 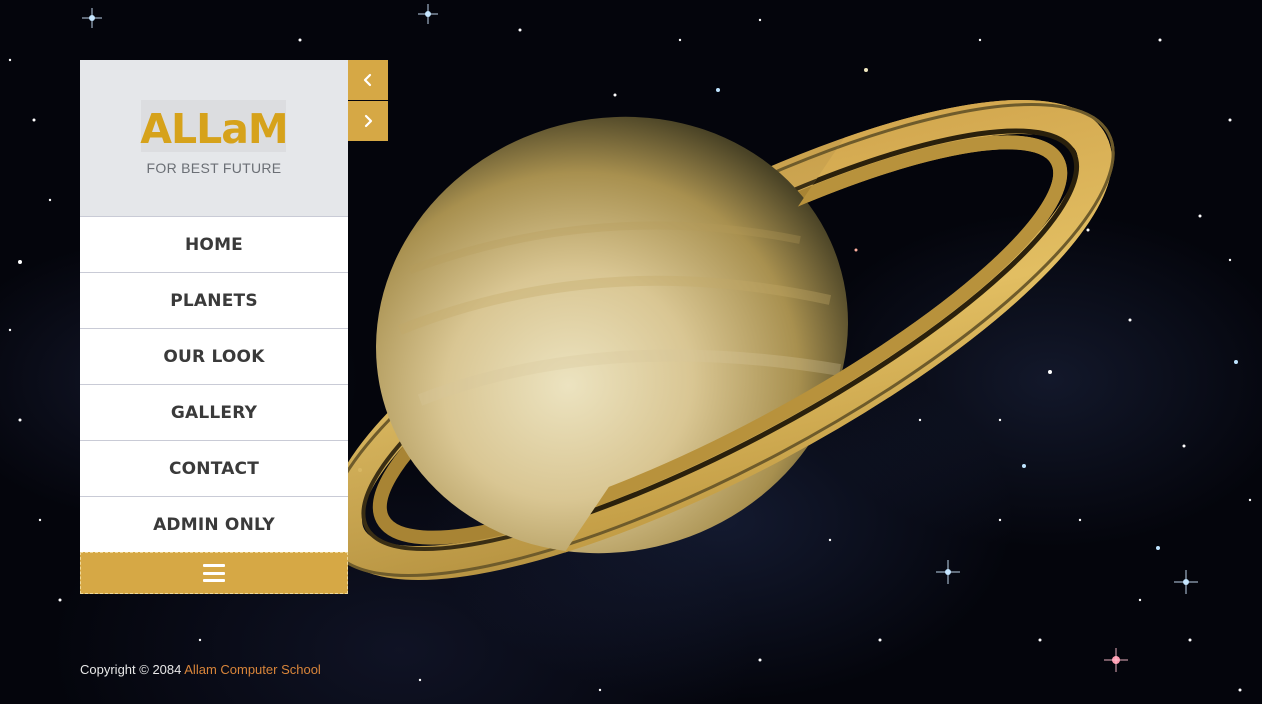 I want to click on hamburger-menu-icon, so click(x=214, y=573).